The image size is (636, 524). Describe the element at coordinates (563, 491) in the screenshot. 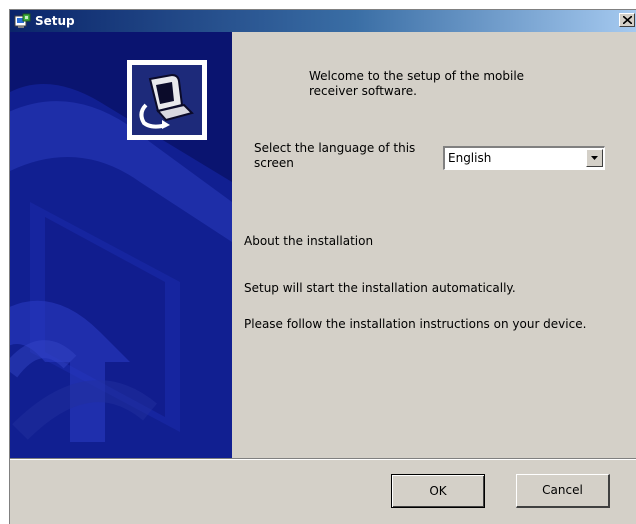

I see `cancel-button: Cancel` at that location.